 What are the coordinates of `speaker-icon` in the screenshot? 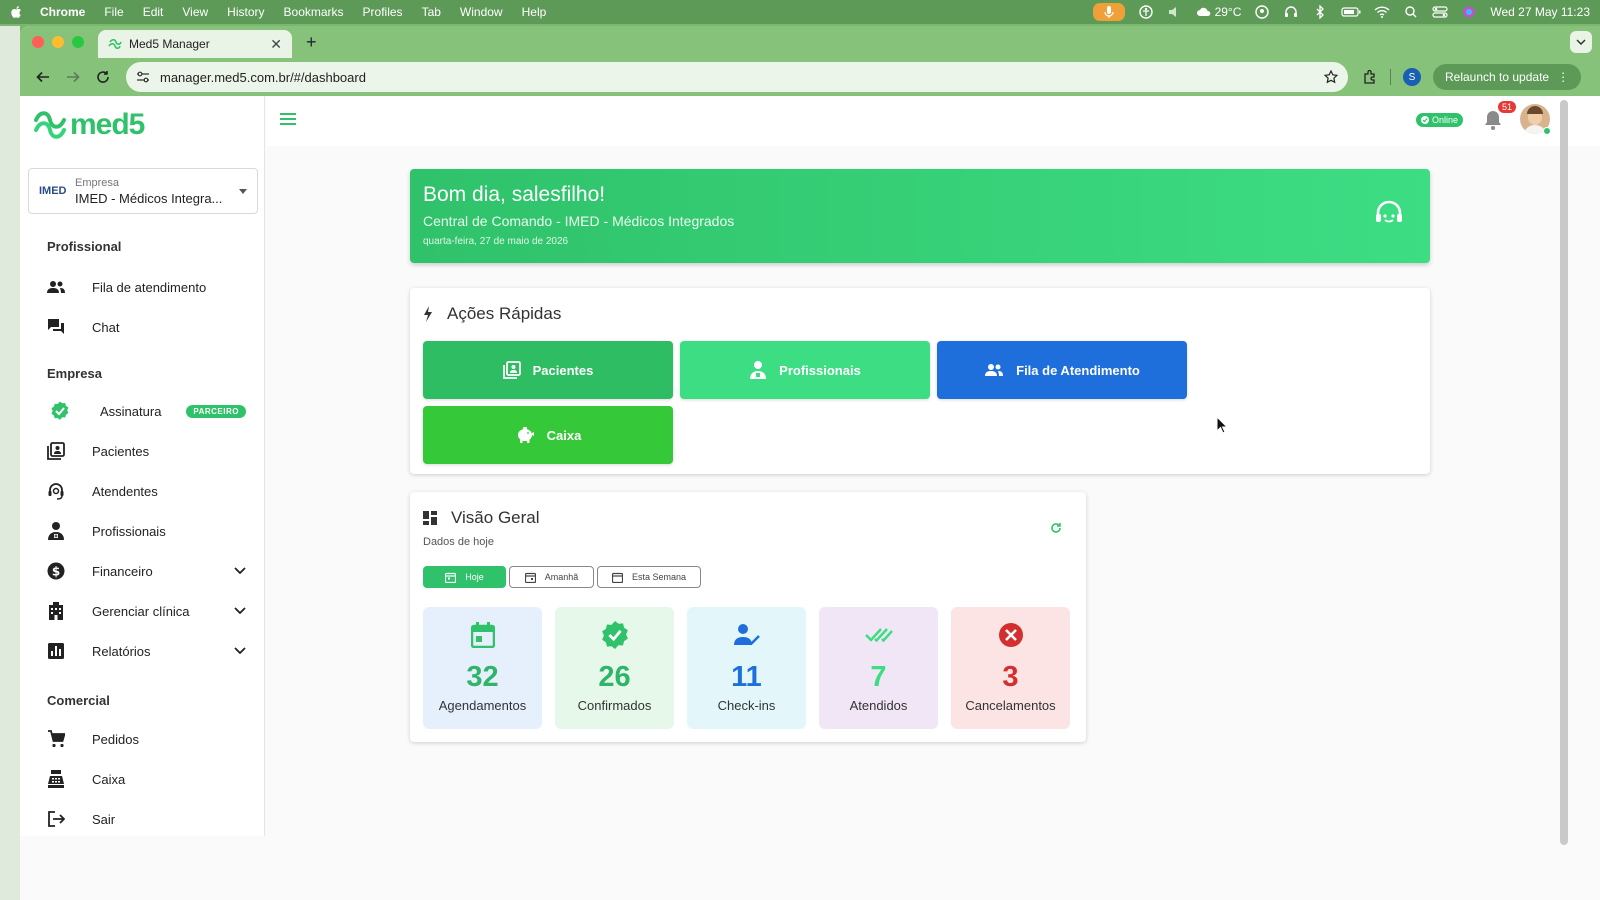 It's located at (1175, 12).